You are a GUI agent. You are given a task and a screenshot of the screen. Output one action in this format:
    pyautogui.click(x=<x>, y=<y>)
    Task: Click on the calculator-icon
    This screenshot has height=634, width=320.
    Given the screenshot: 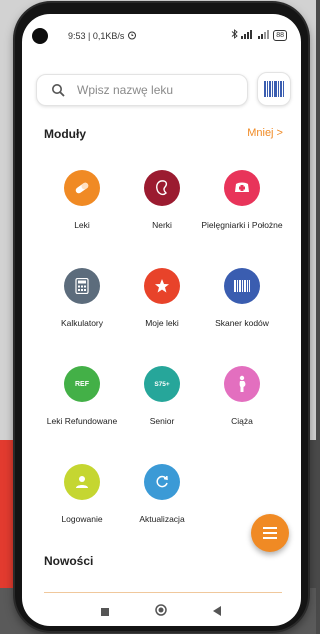 What is the action you would take?
    pyautogui.click(x=82, y=286)
    